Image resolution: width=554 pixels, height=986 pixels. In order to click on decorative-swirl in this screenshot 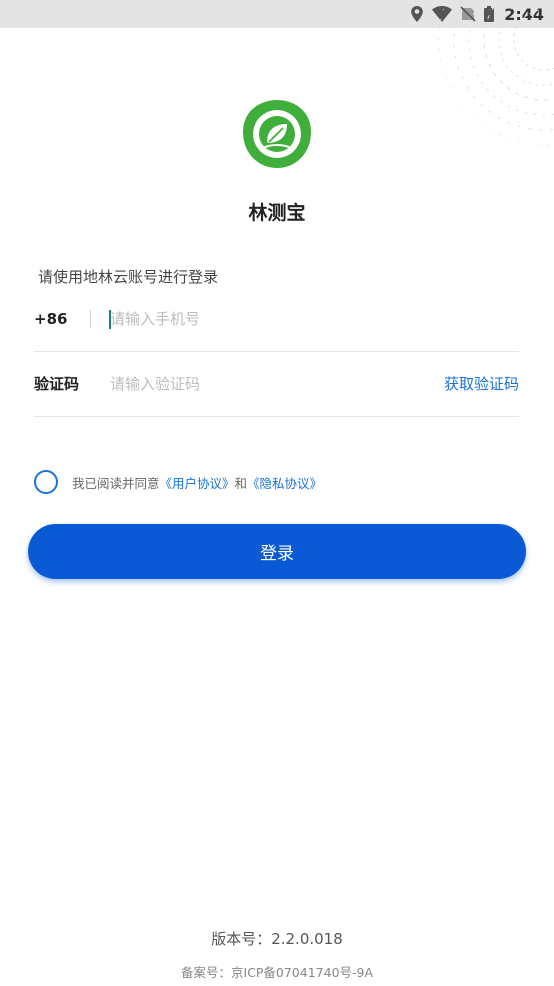, I will do `click(496, 73)`.